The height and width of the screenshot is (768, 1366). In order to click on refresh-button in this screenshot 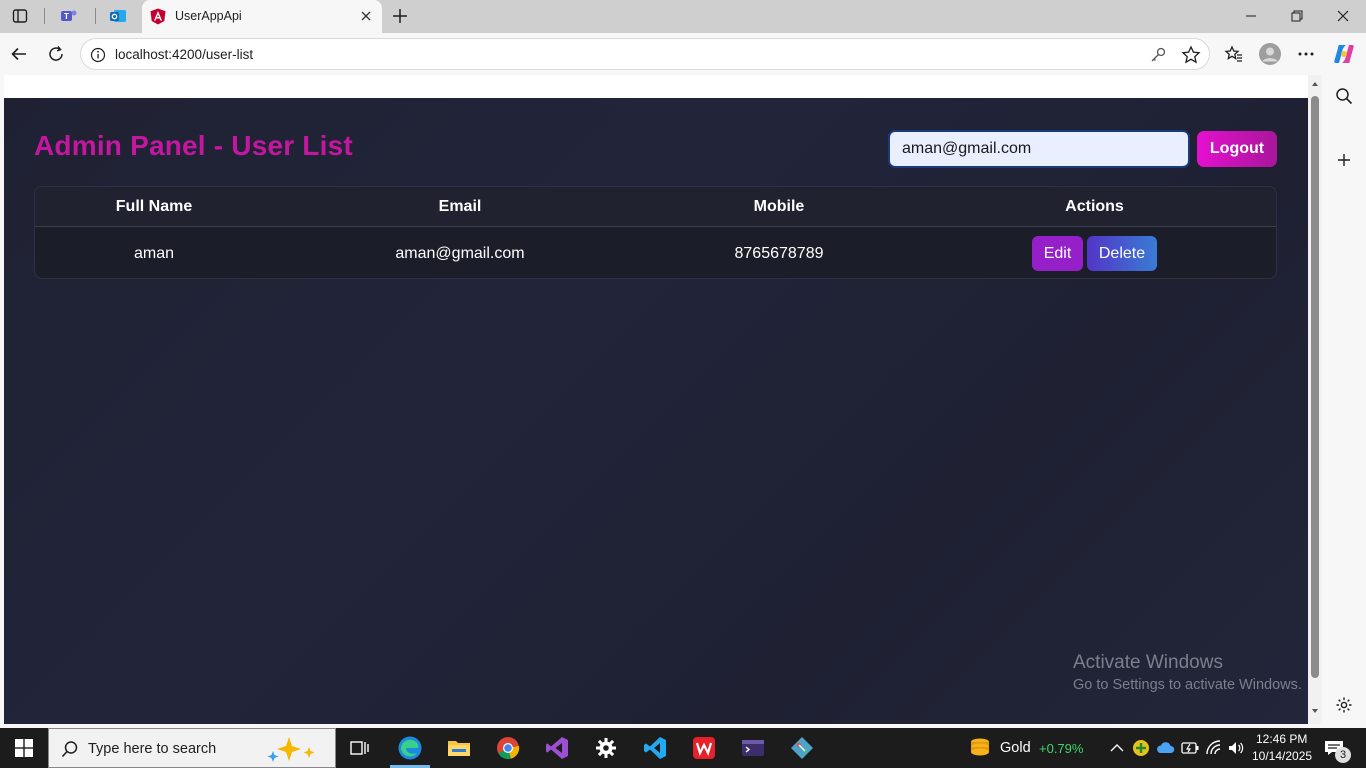, I will do `click(56, 54)`.